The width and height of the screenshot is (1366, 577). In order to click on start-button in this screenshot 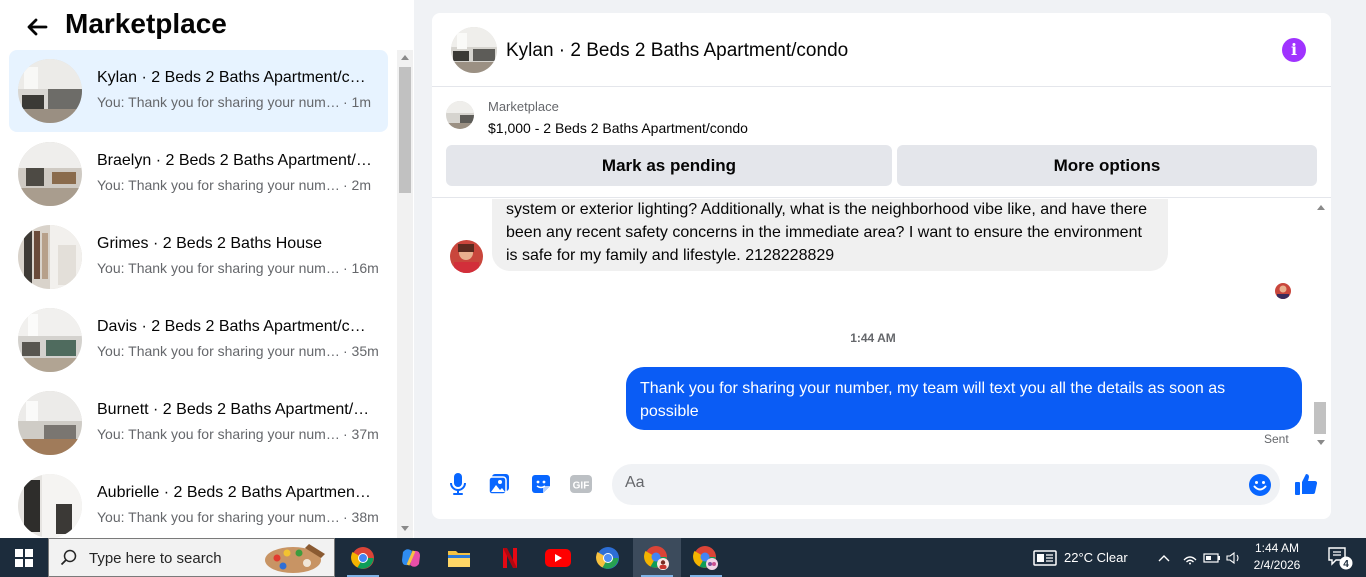, I will do `click(24, 557)`.